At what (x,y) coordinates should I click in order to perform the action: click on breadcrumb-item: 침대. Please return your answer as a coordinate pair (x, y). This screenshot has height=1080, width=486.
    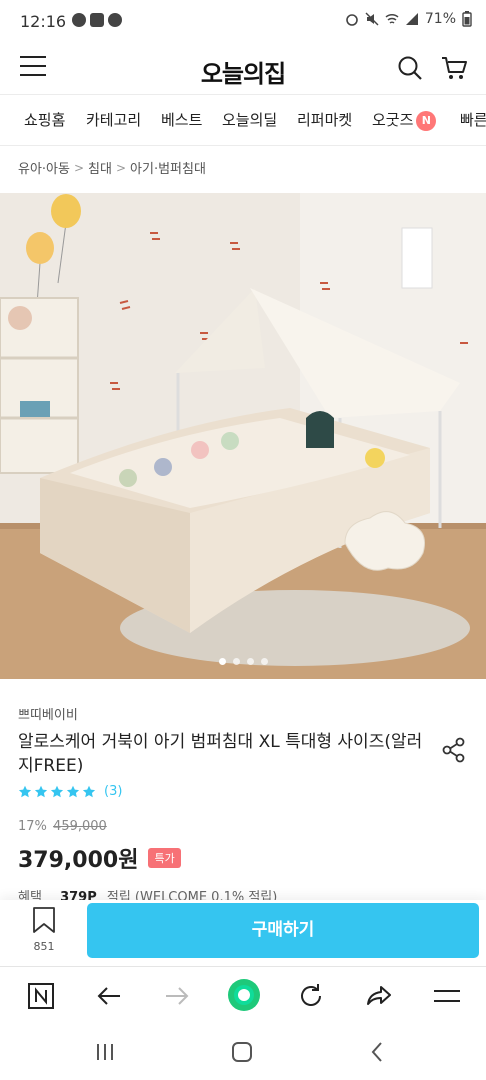
    Looking at the image, I should click on (100, 167).